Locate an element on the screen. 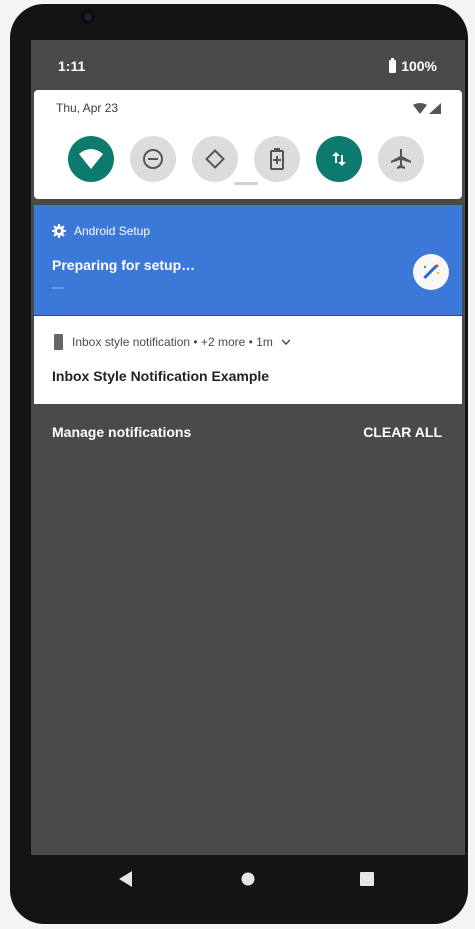  inbox-header-text: Inbox style notification • +2 more • 1m is located at coordinates (172, 342).